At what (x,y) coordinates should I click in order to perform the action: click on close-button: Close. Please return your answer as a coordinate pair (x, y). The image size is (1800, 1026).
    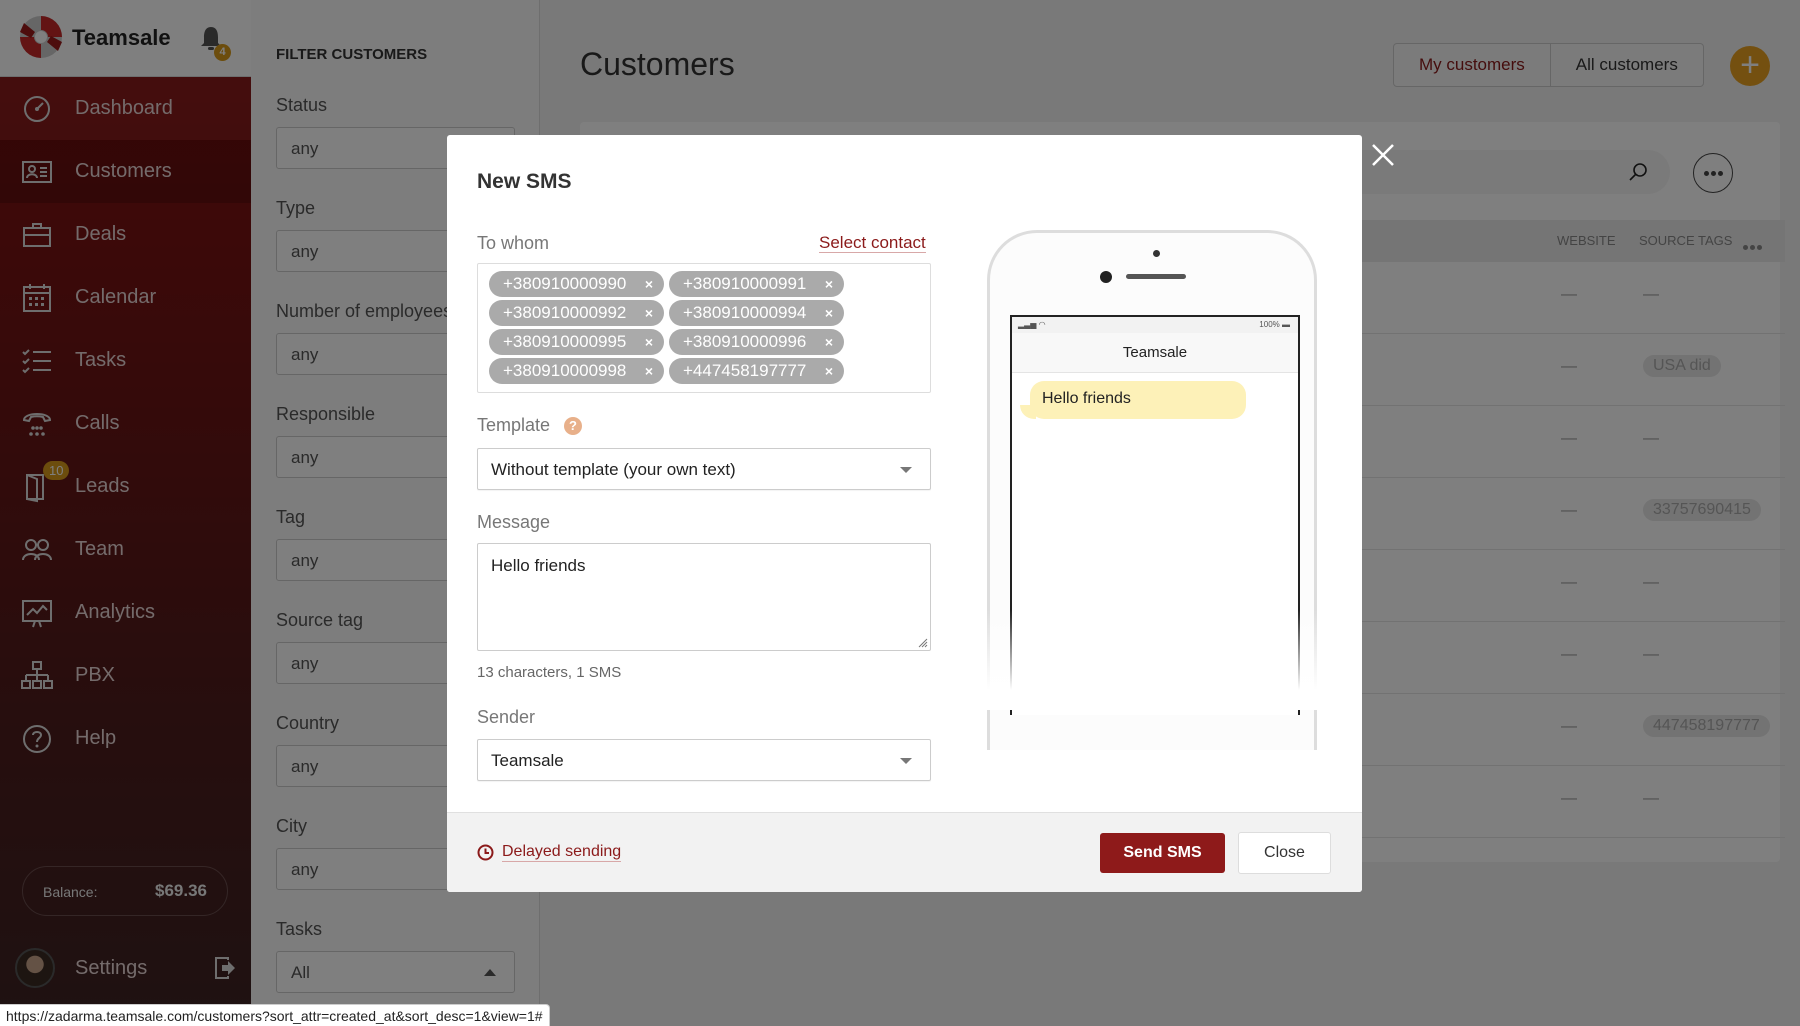
    Looking at the image, I should click on (1284, 853).